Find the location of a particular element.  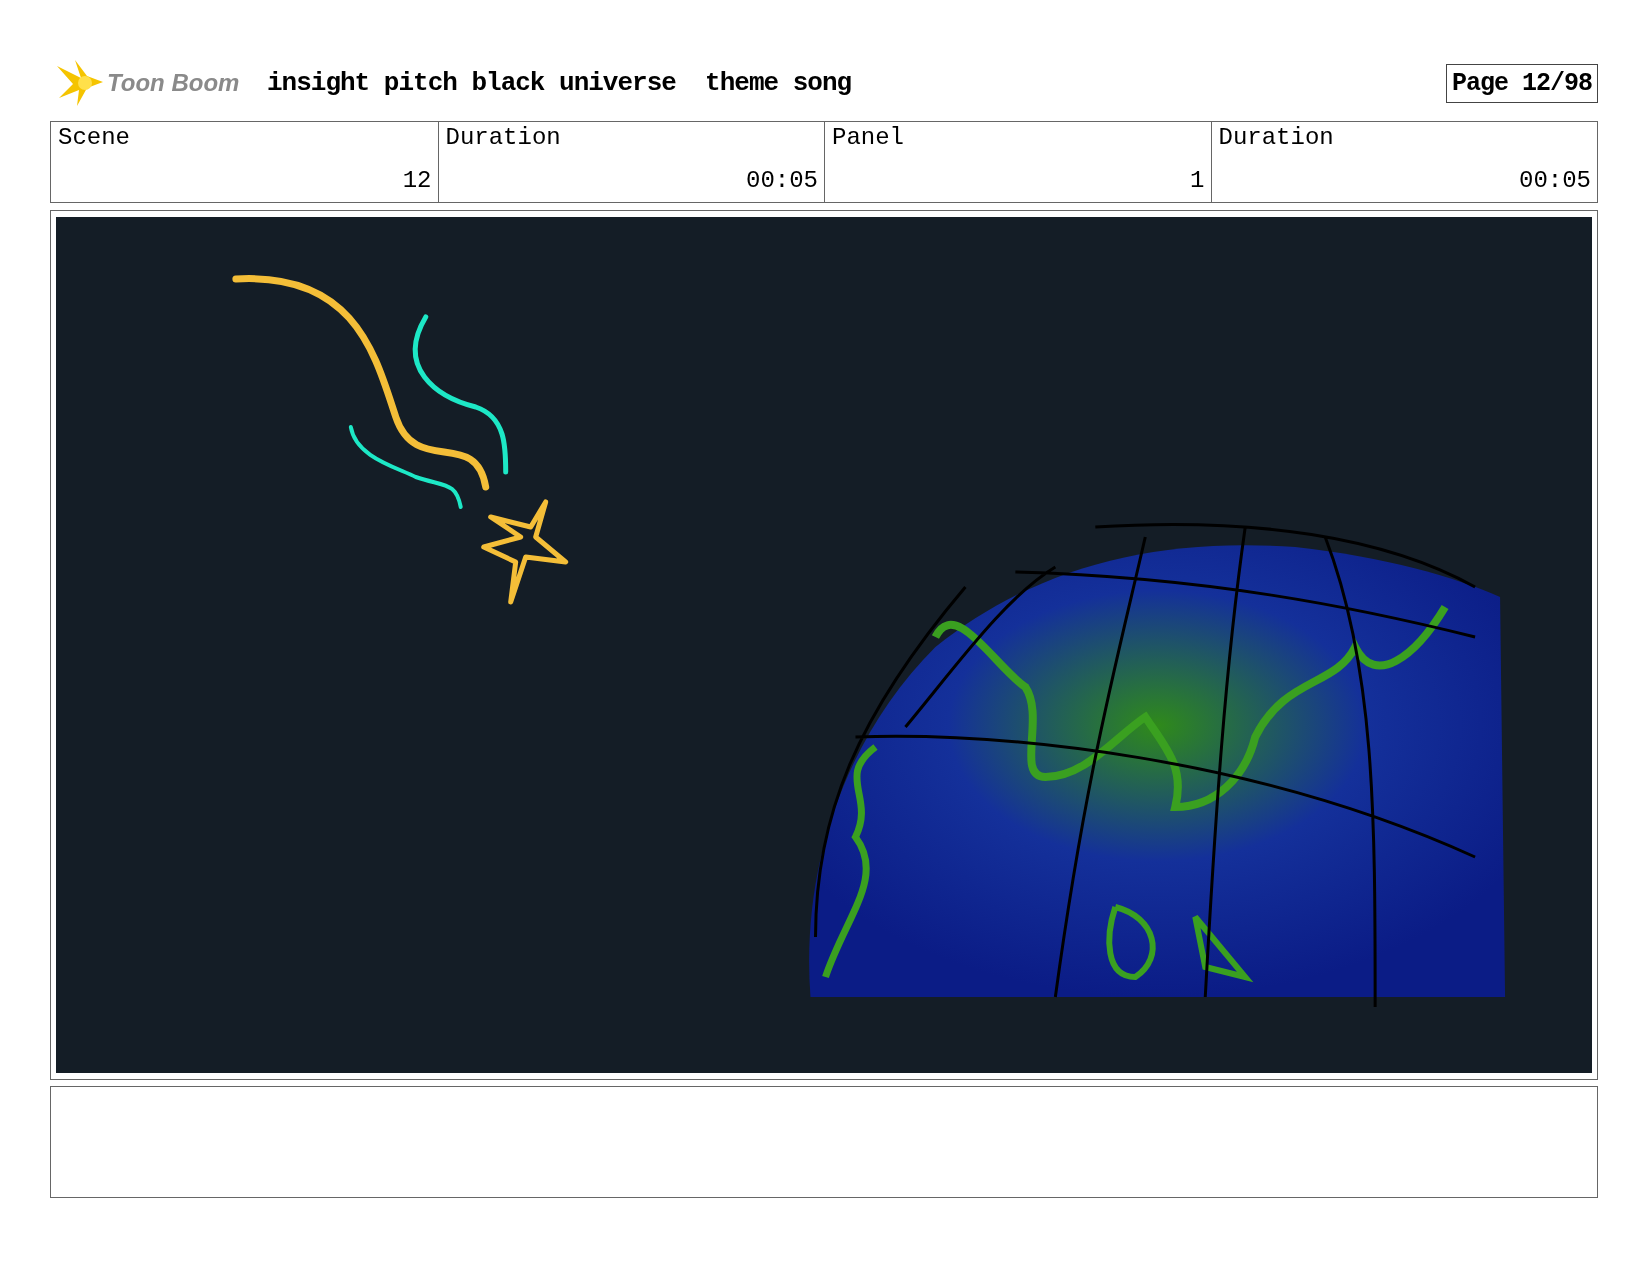

table-cell-text: 1 is located at coordinates (1197, 180).